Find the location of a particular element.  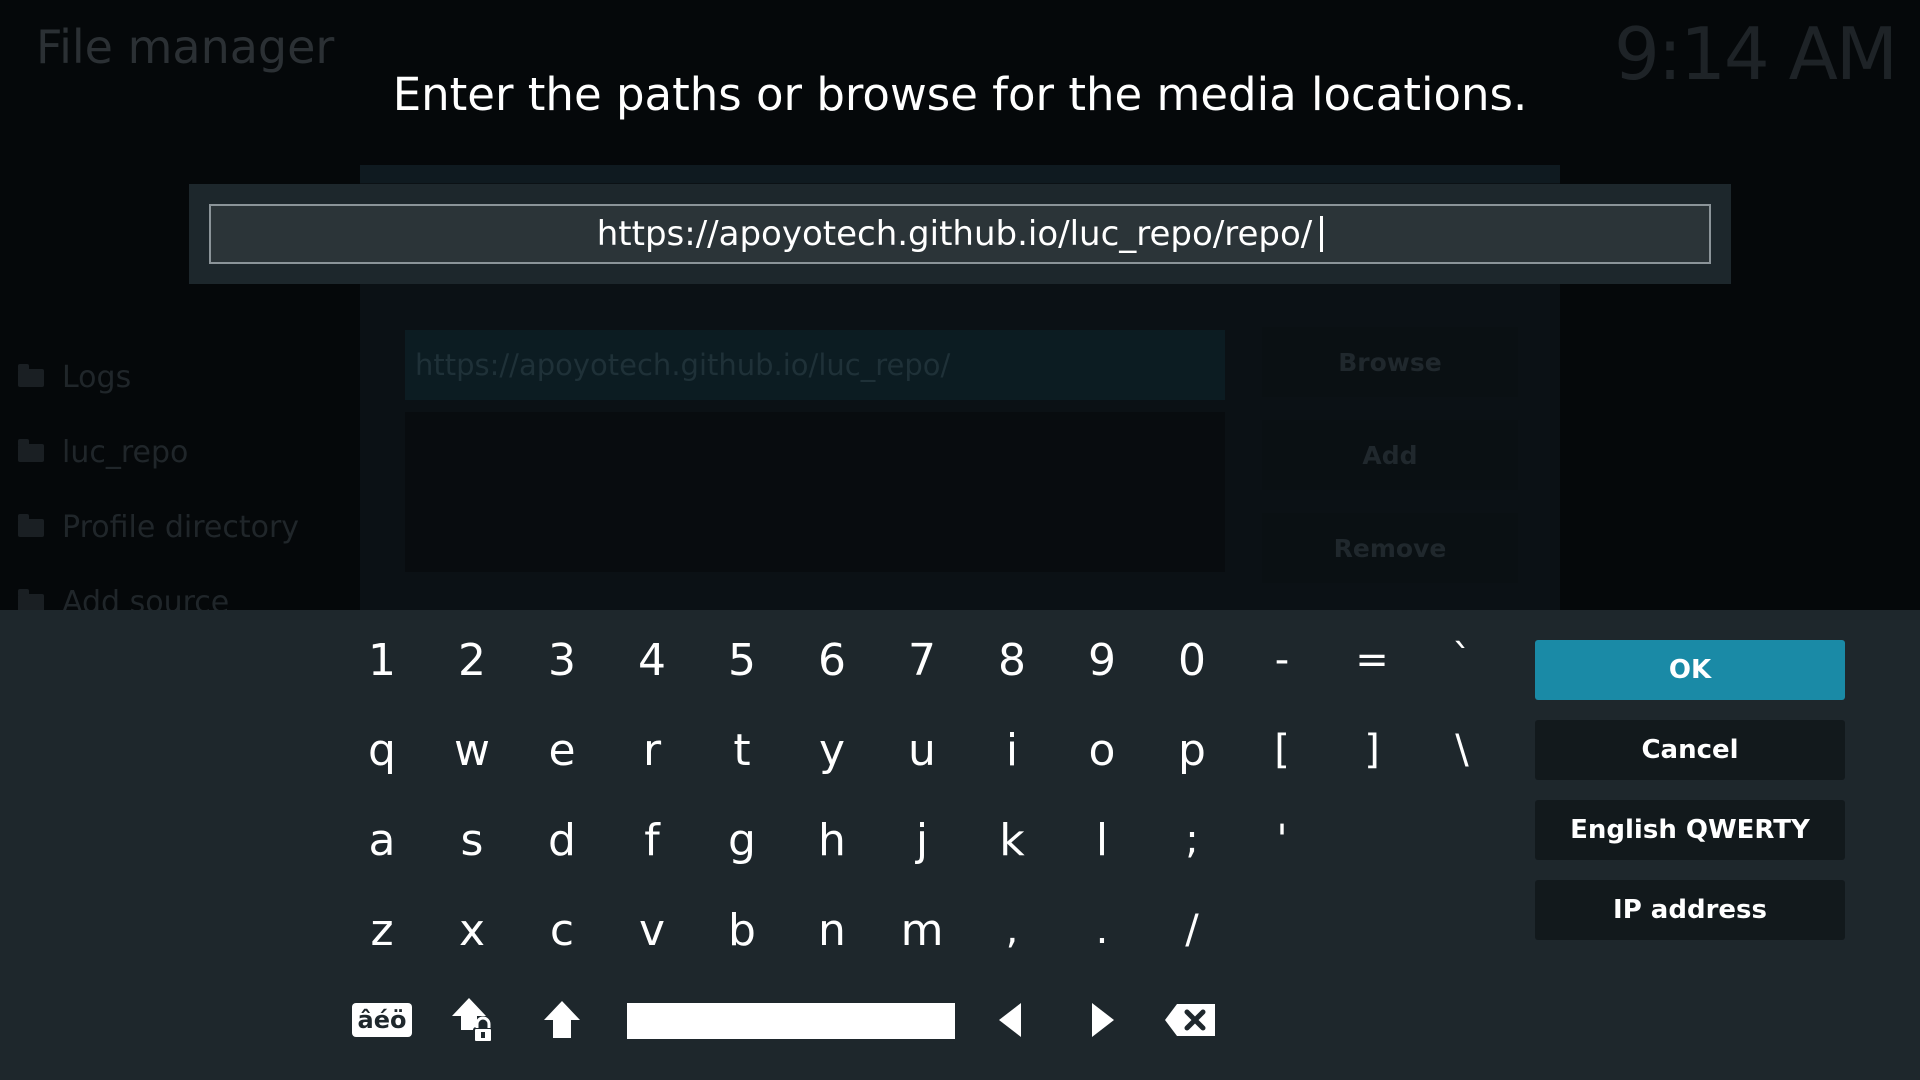

key-3-0: z is located at coordinates (382, 930).